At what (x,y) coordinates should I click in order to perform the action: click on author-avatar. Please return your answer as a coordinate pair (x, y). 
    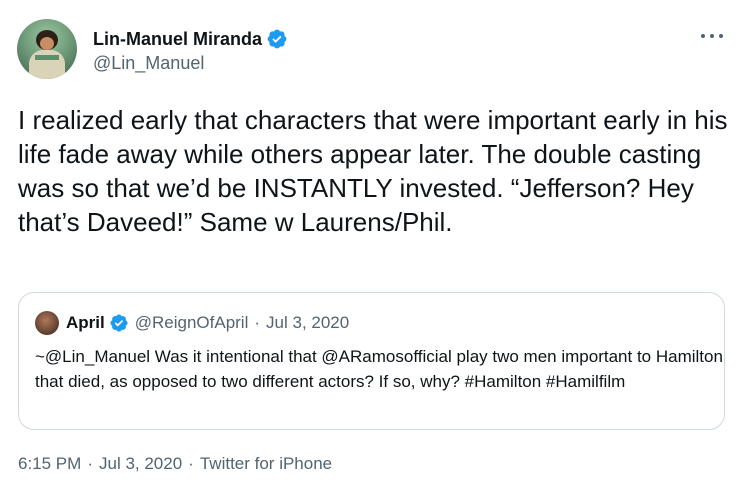
    Looking at the image, I should click on (47, 49).